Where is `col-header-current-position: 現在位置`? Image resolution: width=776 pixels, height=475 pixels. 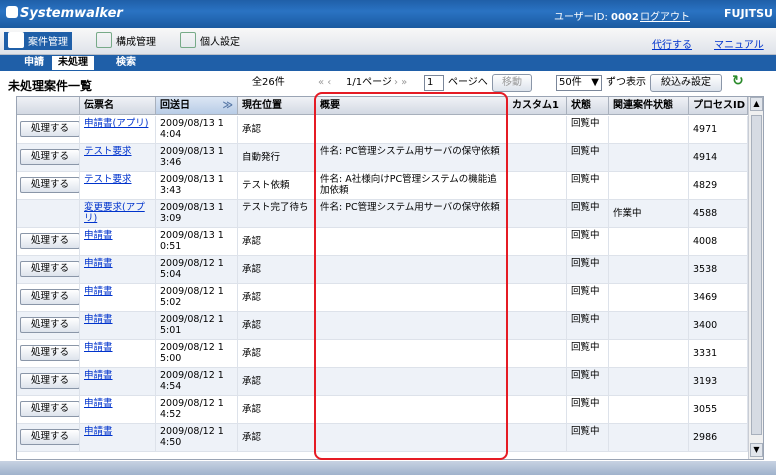 col-header-current-position: 現在位置 is located at coordinates (277, 106).